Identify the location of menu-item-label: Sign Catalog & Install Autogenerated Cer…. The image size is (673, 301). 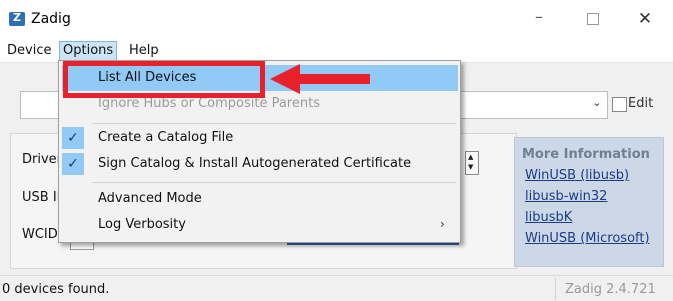
(255, 163).